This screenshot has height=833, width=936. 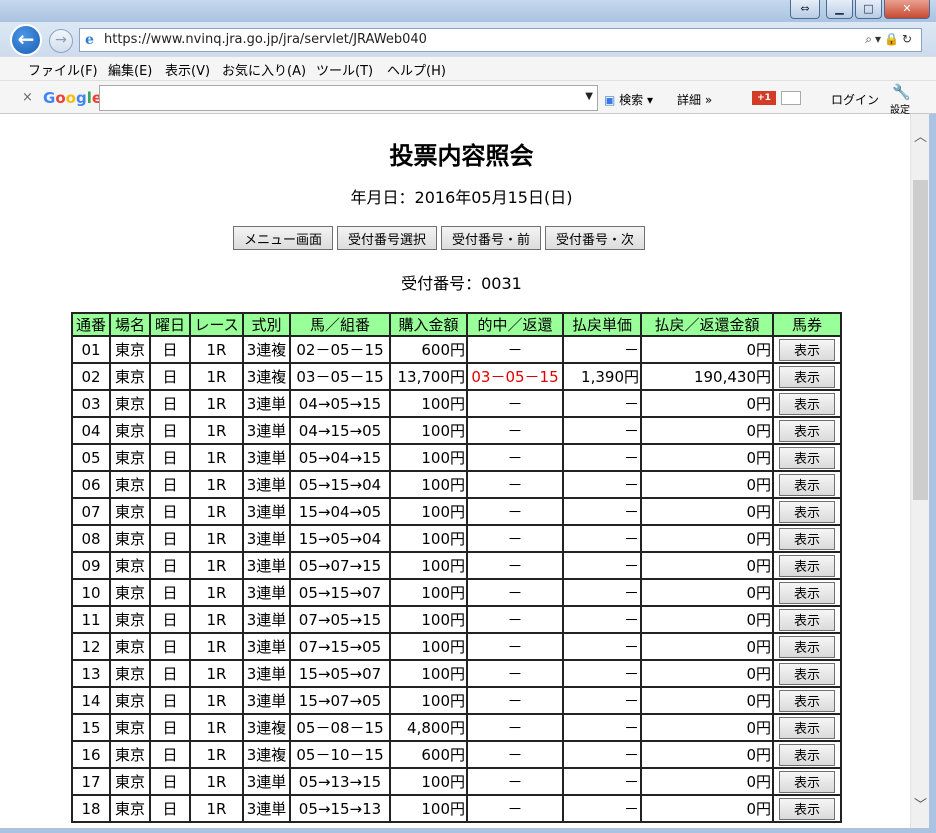 What do you see at coordinates (920, 135) in the screenshot?
I see `scroll-up-icon: ︿` at bounding box center [920, 135].